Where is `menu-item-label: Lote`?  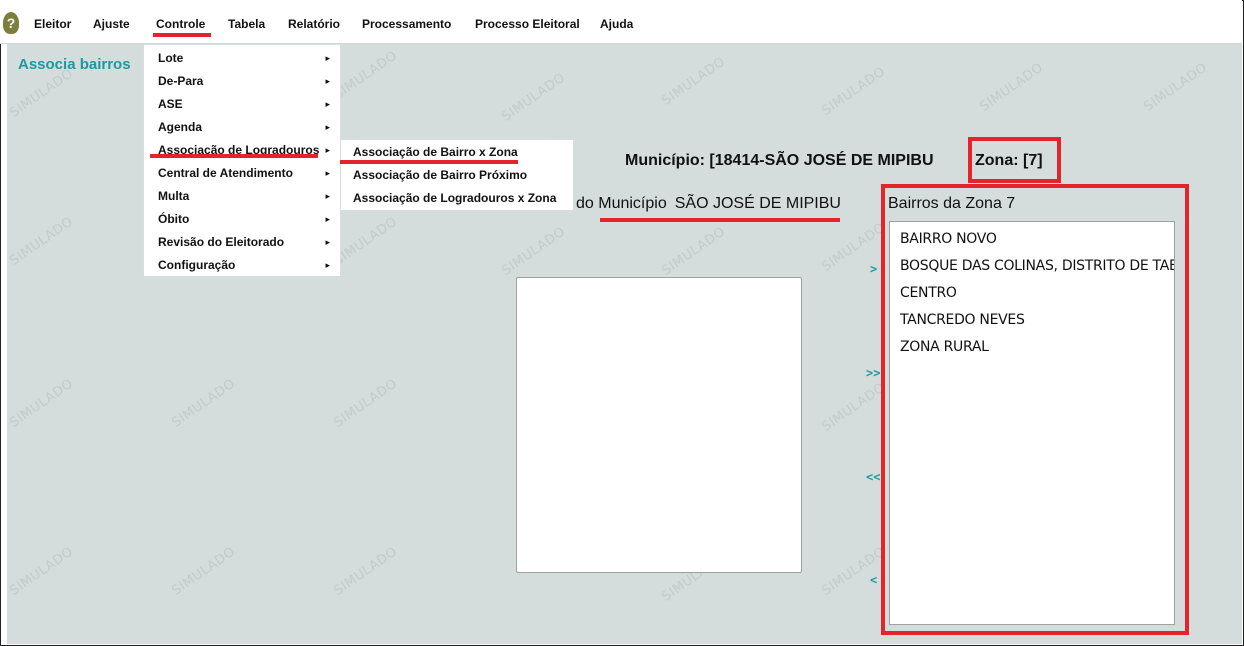
menu-item-label: Lote is located at coordinates (171, 58).